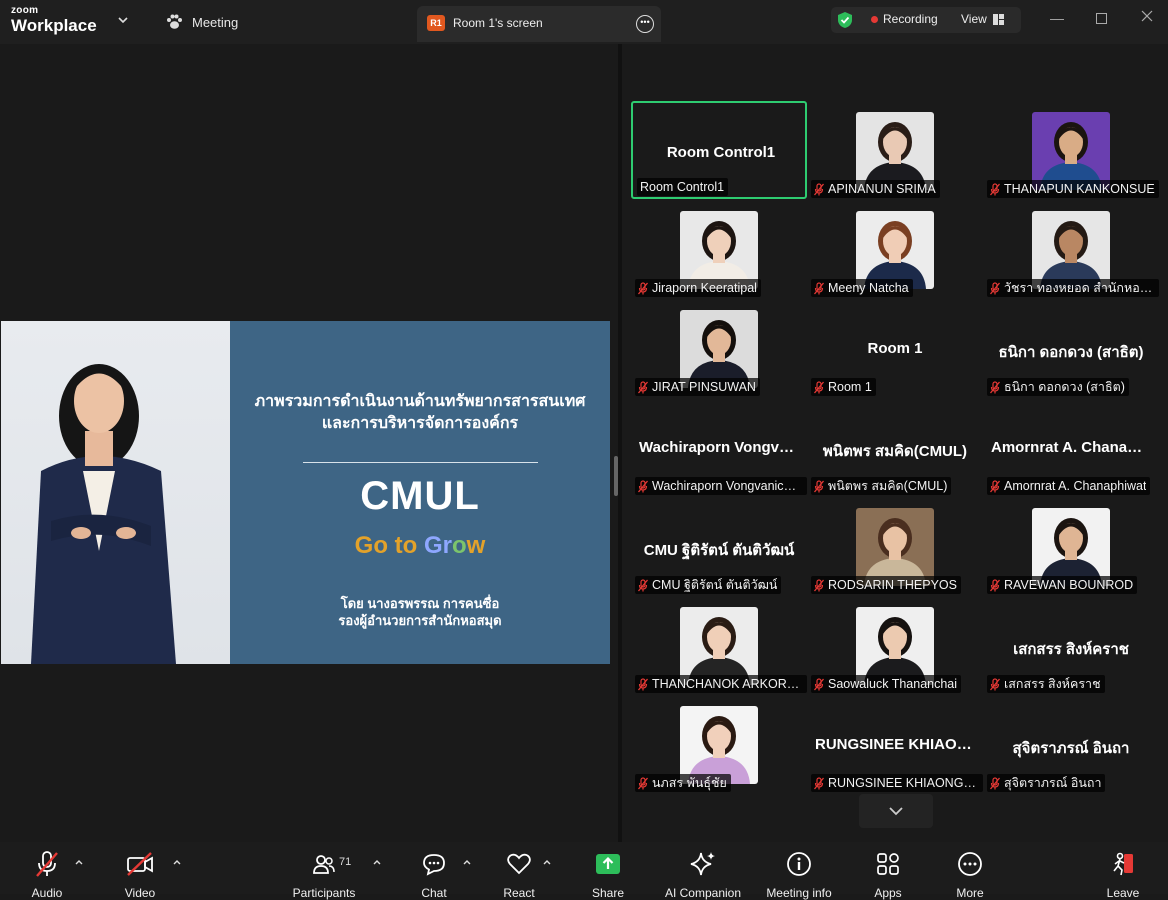 Image resolution: width=1168 pixels, height=900 pixels. What do you see at coordinates (345, 862) in the screenshot?
I see `participant-count: 71` at bounding box center [345, 862].